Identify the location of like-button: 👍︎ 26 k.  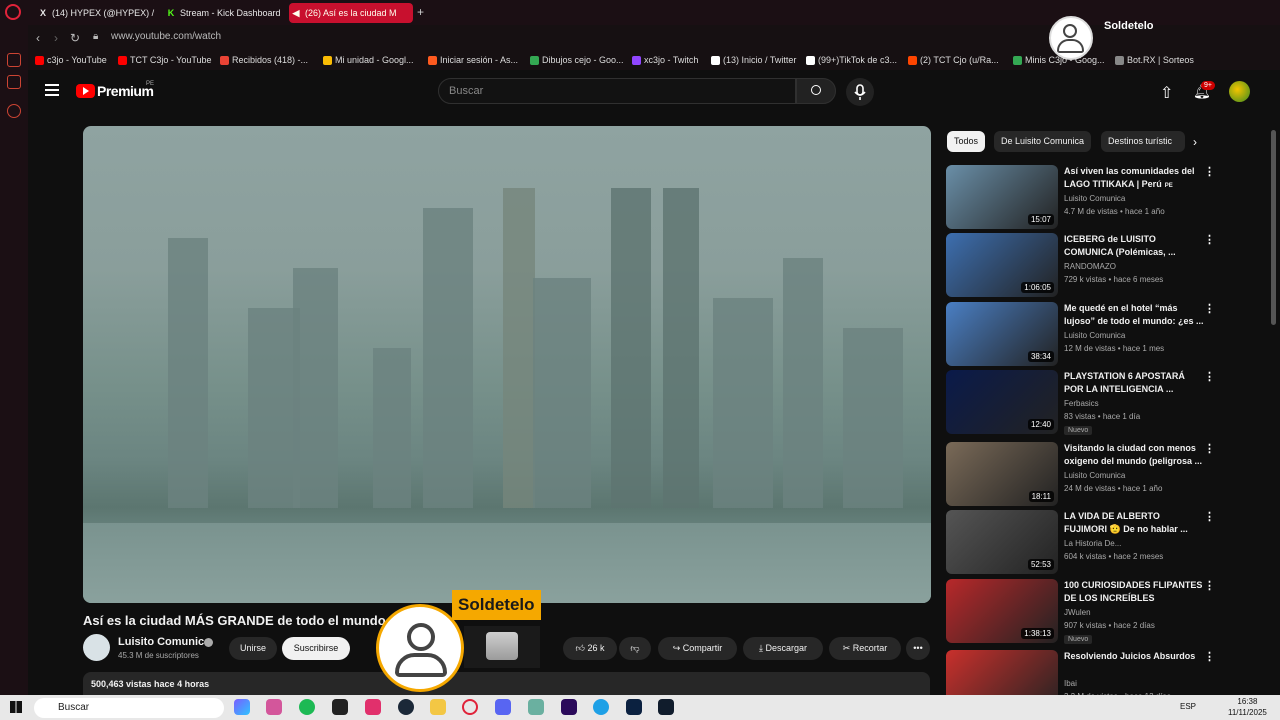
(590, 648).